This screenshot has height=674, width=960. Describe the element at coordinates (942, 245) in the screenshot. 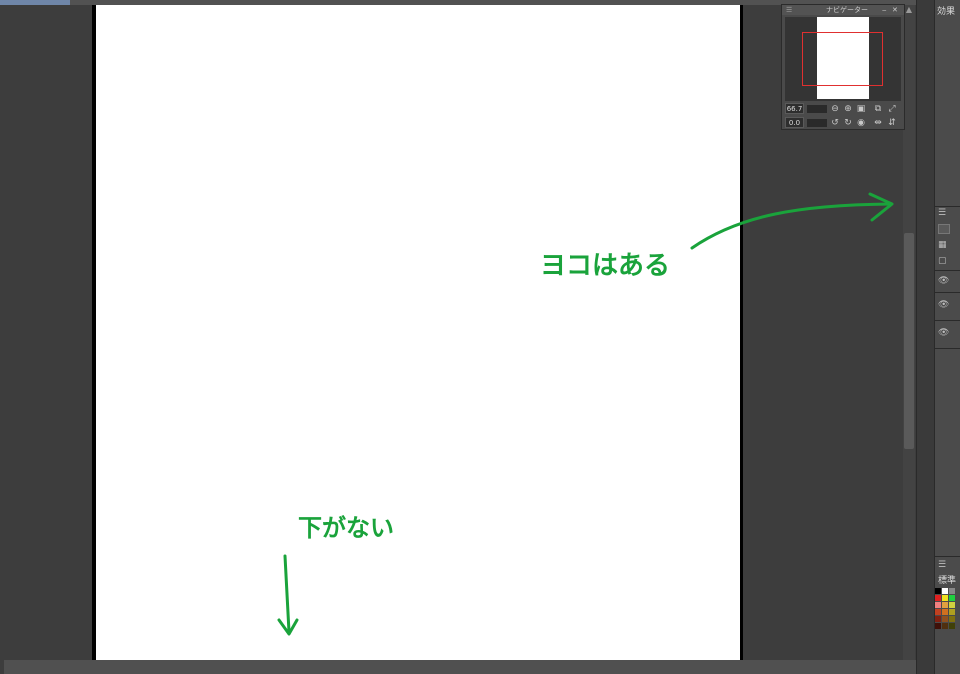

I see `layer-tool-icon: ▦` at that location.